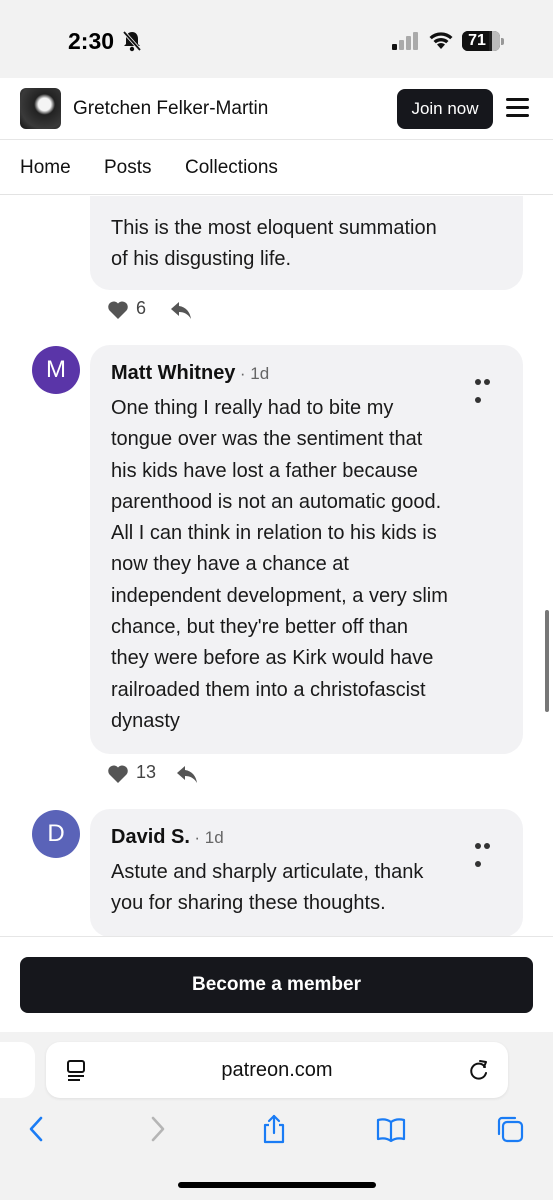 Image resolution: width=553 pixels, height=1200 pixels. Describe the element at coordinates (502, 41) in the screenshot. I see `battery-nub` at that location.